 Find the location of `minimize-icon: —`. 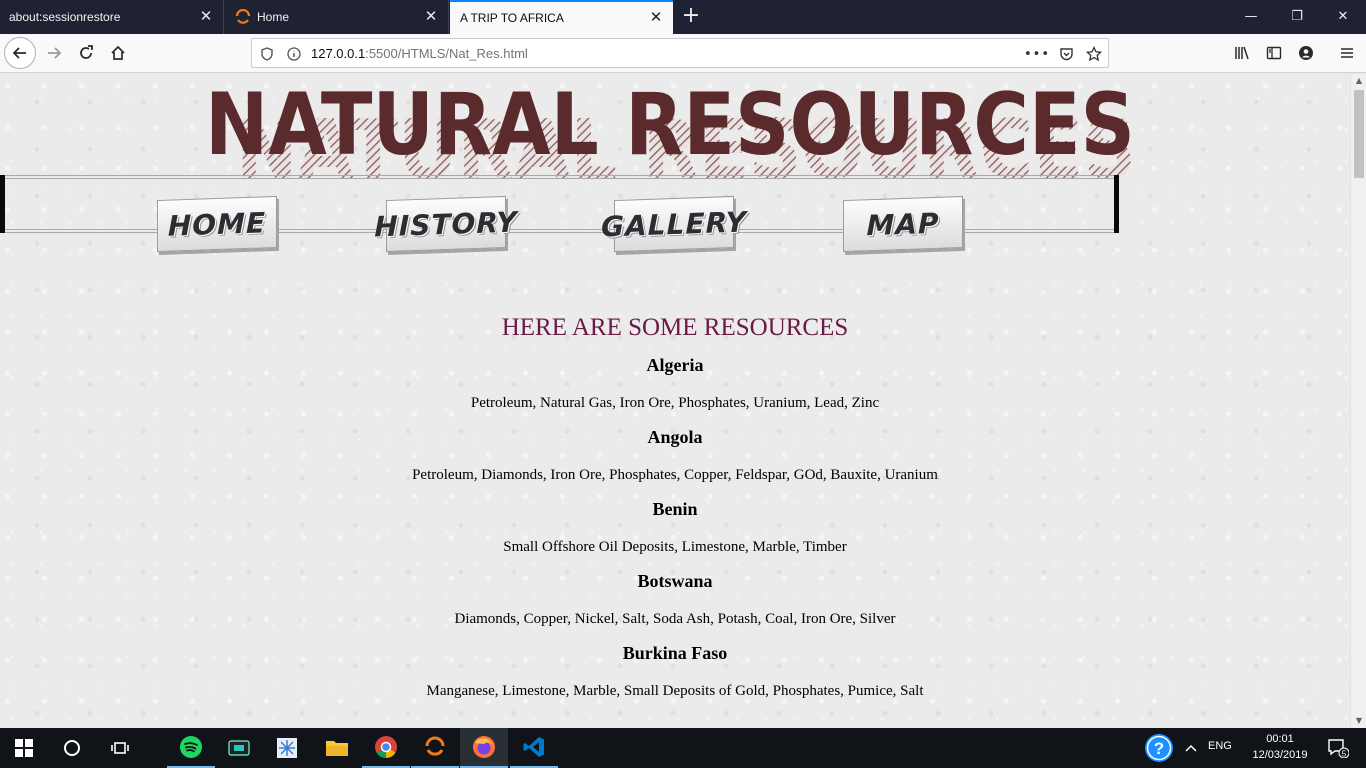

minimize-icon: — is located at coordinates (1251, 17).